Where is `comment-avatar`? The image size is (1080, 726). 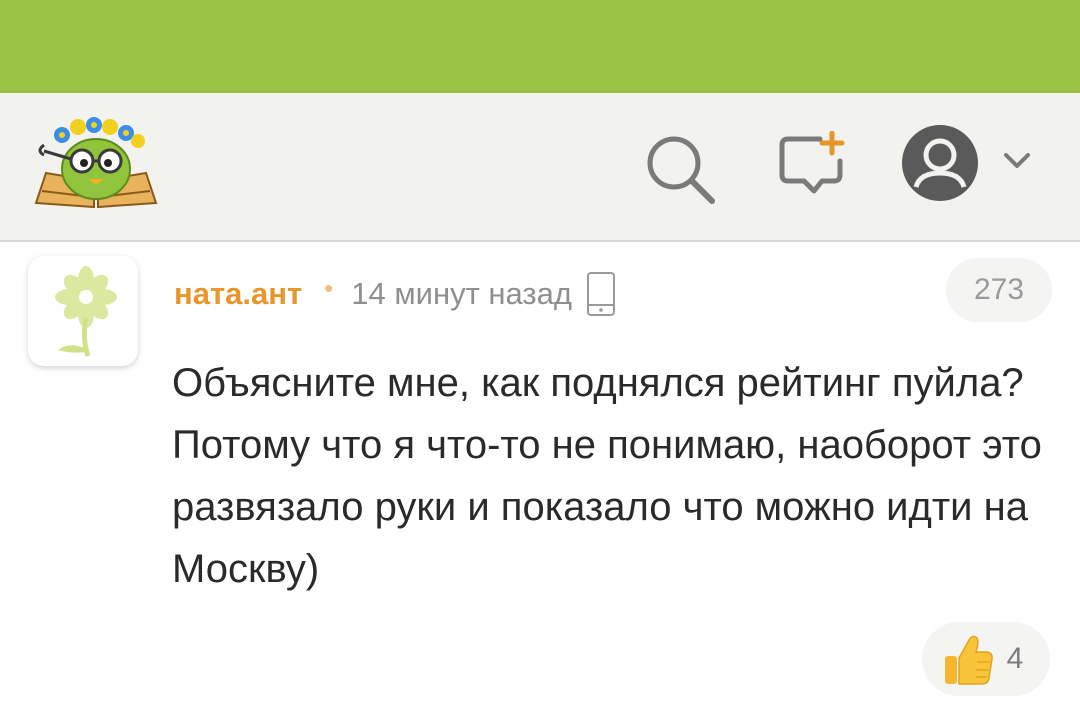
comment-avatar is located at coordinates (83, 311).